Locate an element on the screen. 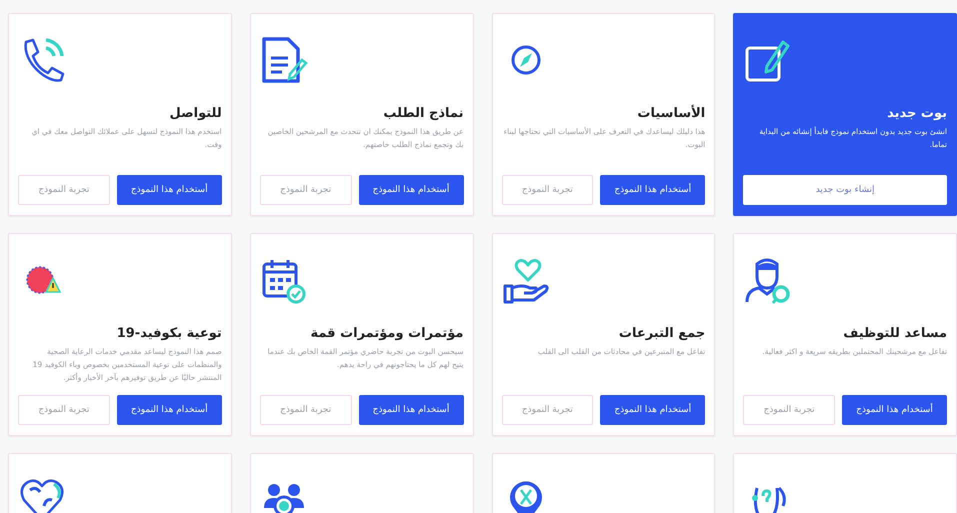 The height and width of the screenshot is (513, 957). hand-heart-icon is located at coordinates (526, 280).